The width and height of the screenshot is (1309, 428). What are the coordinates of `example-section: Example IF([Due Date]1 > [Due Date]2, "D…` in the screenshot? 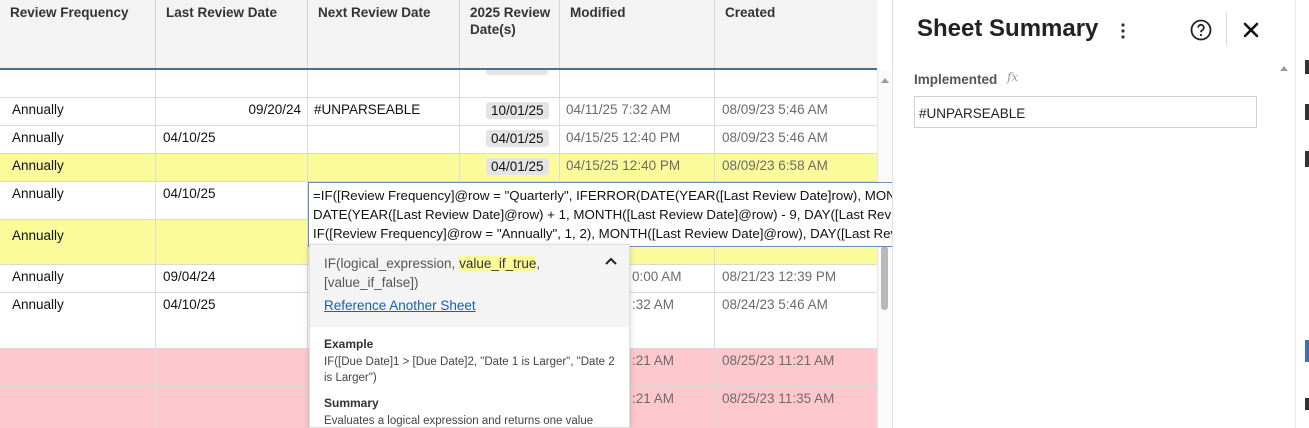 It's located at (469, 356).